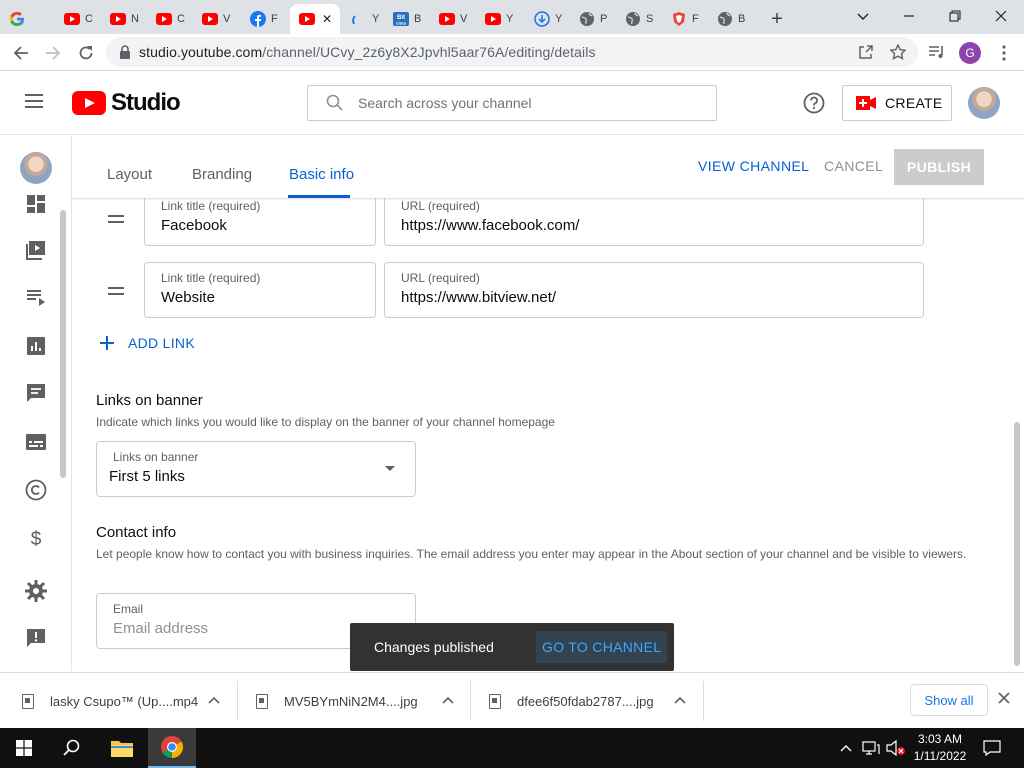  I want to click on tab-layout: Layout, so click(129, 174).